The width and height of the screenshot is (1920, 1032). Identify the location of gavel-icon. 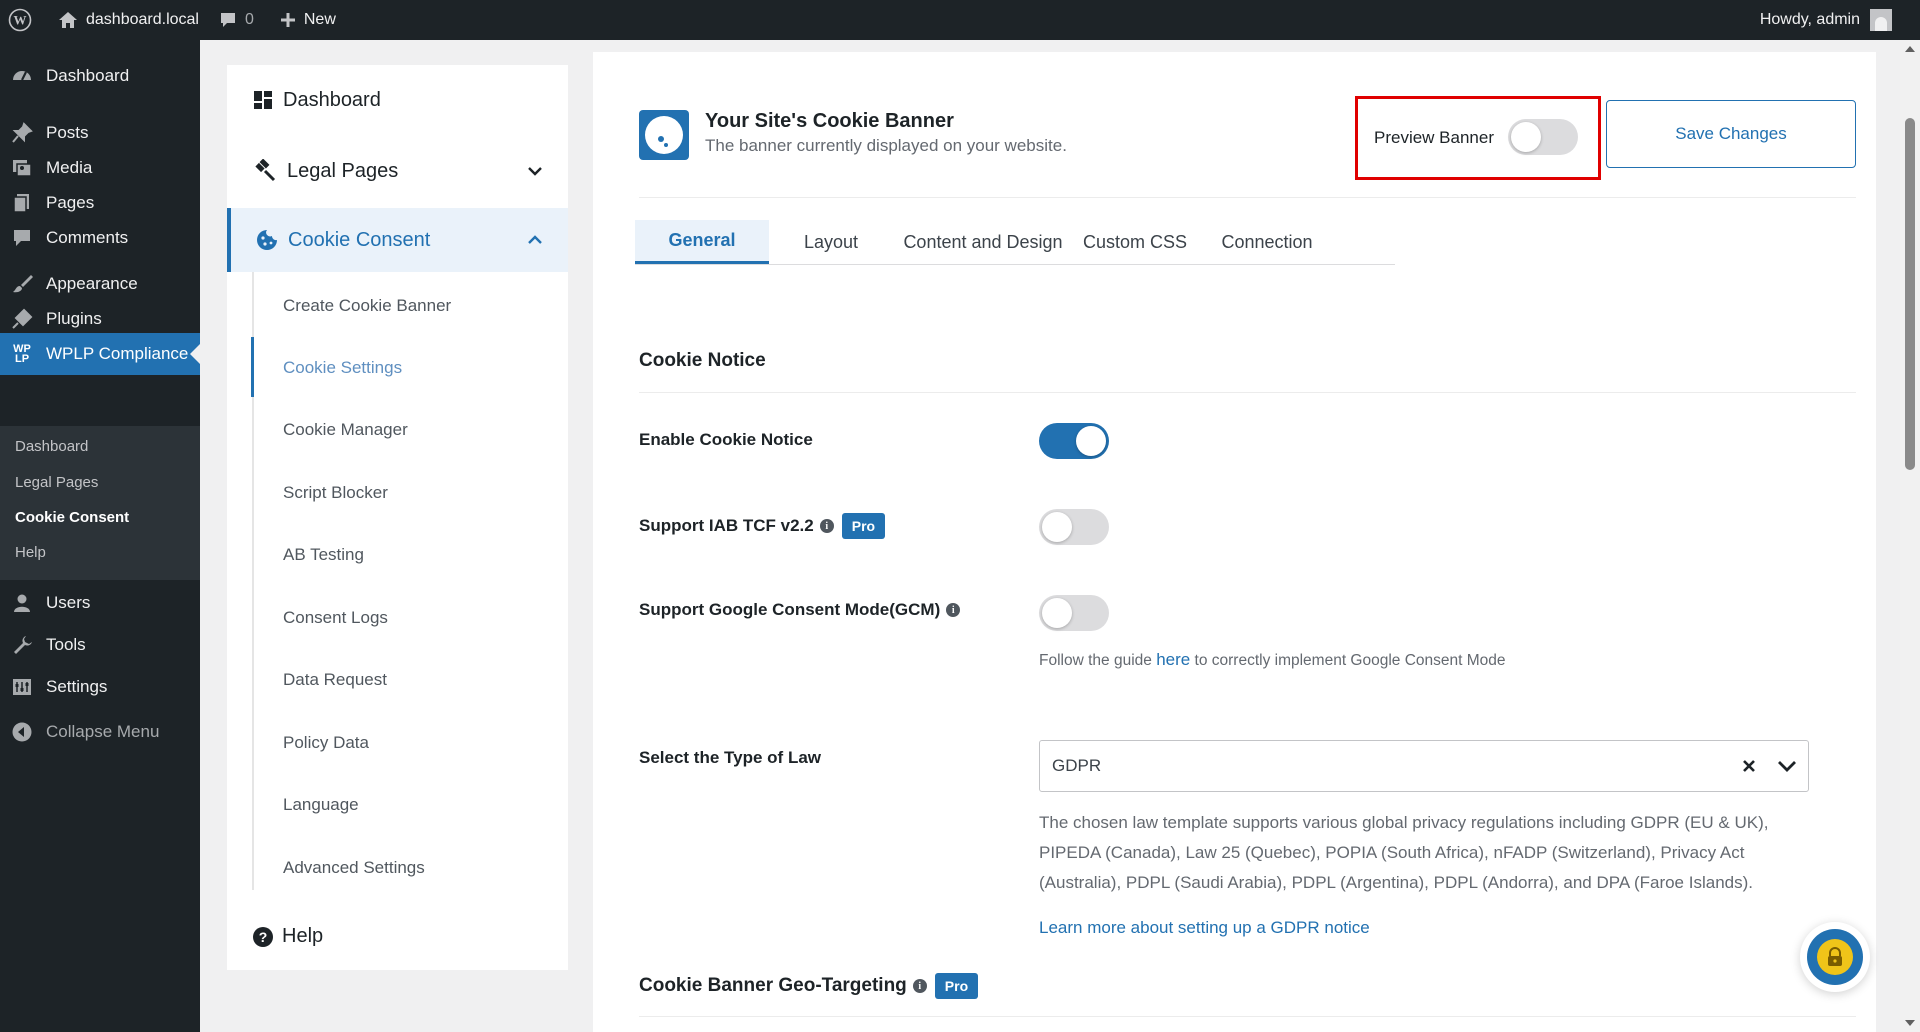
(265, 171).